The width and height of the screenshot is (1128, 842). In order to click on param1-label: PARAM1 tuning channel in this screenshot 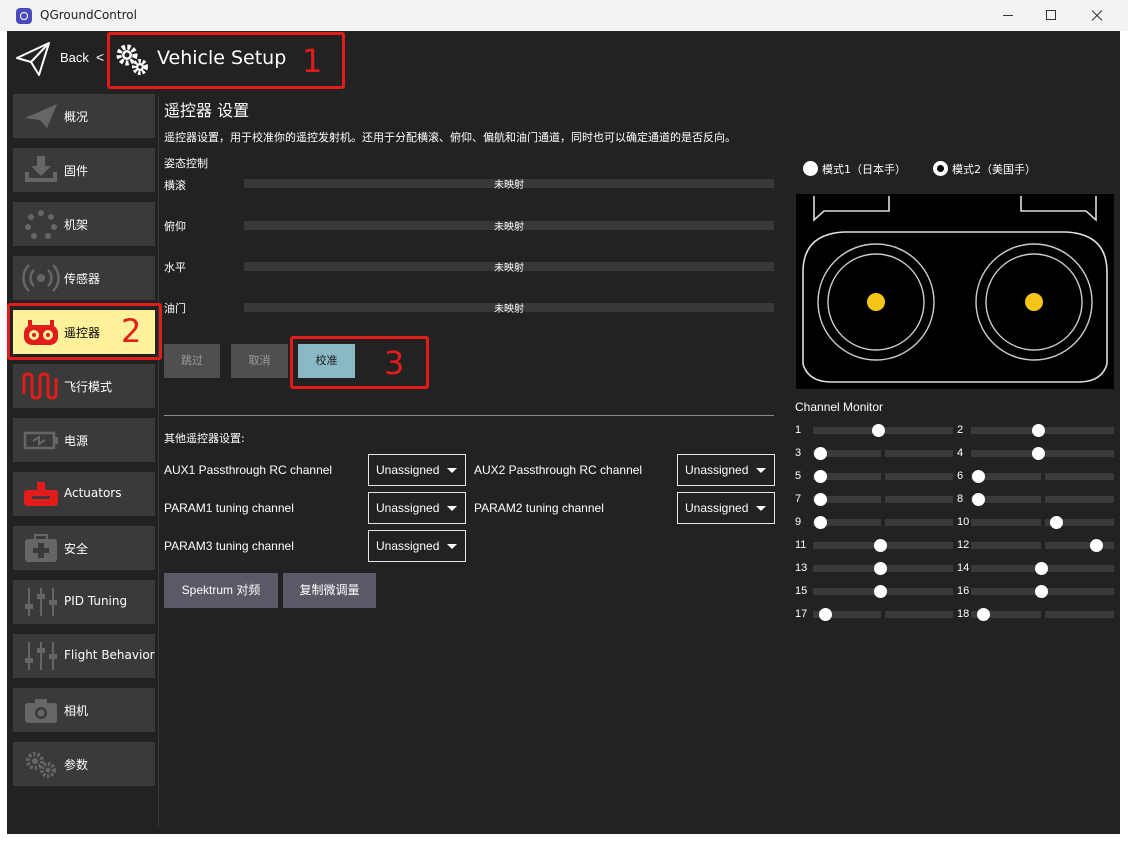, I will do `click(229, 508)`.